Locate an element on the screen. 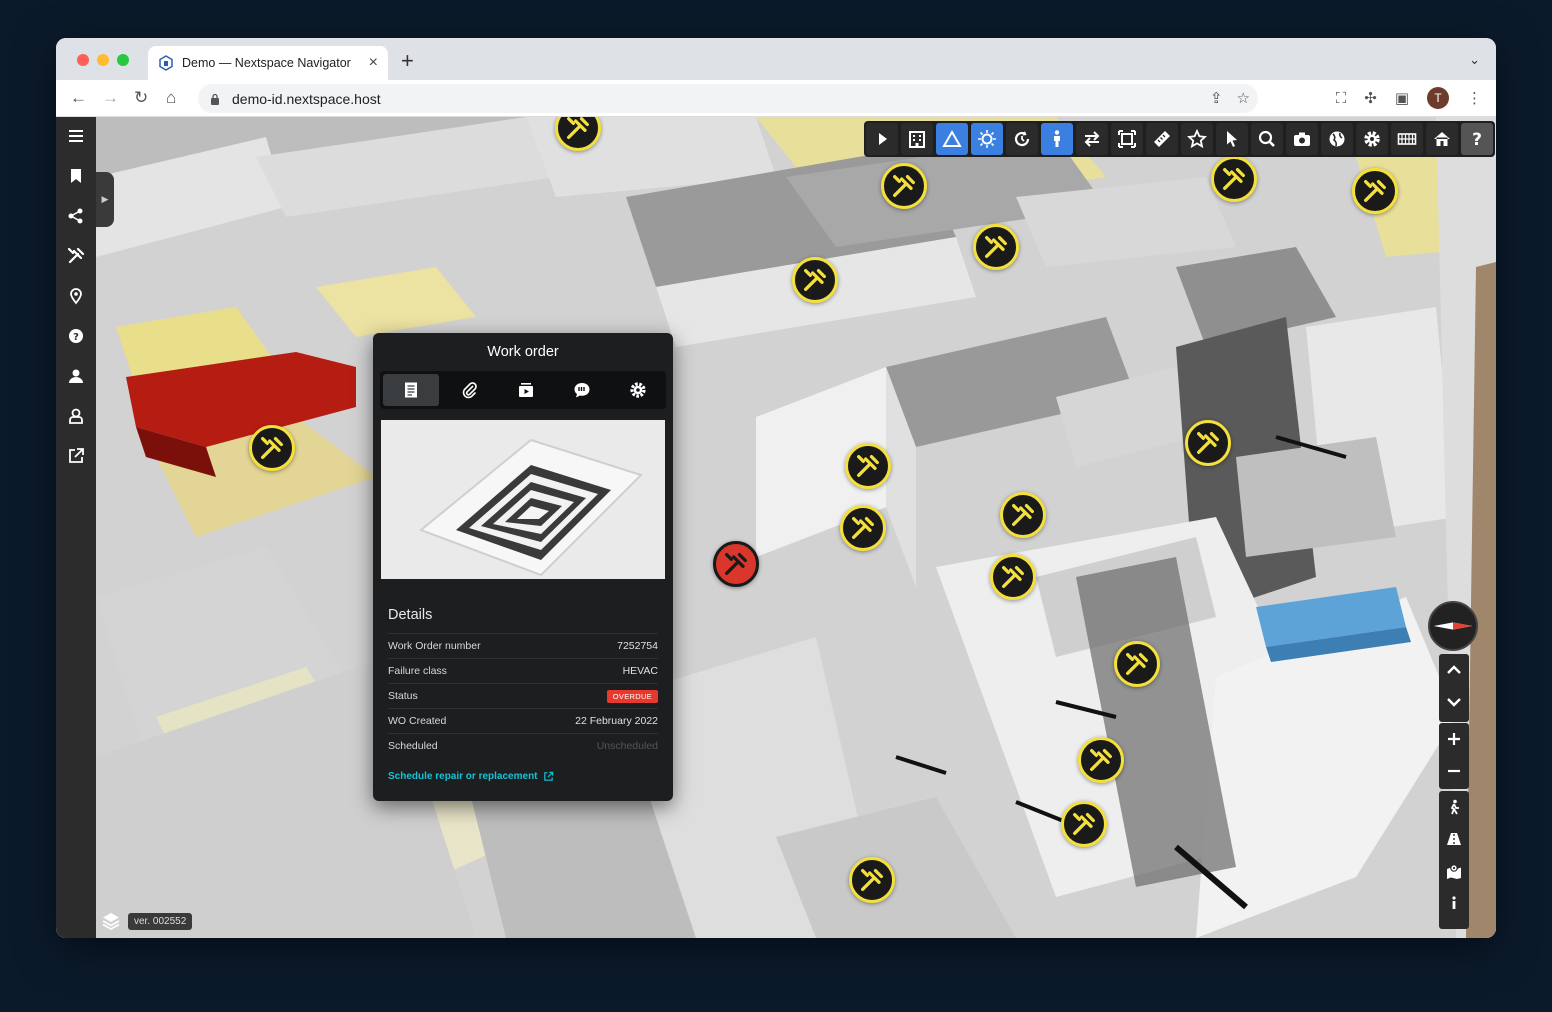  back-icon: ← is located at coordinates (78, 98).